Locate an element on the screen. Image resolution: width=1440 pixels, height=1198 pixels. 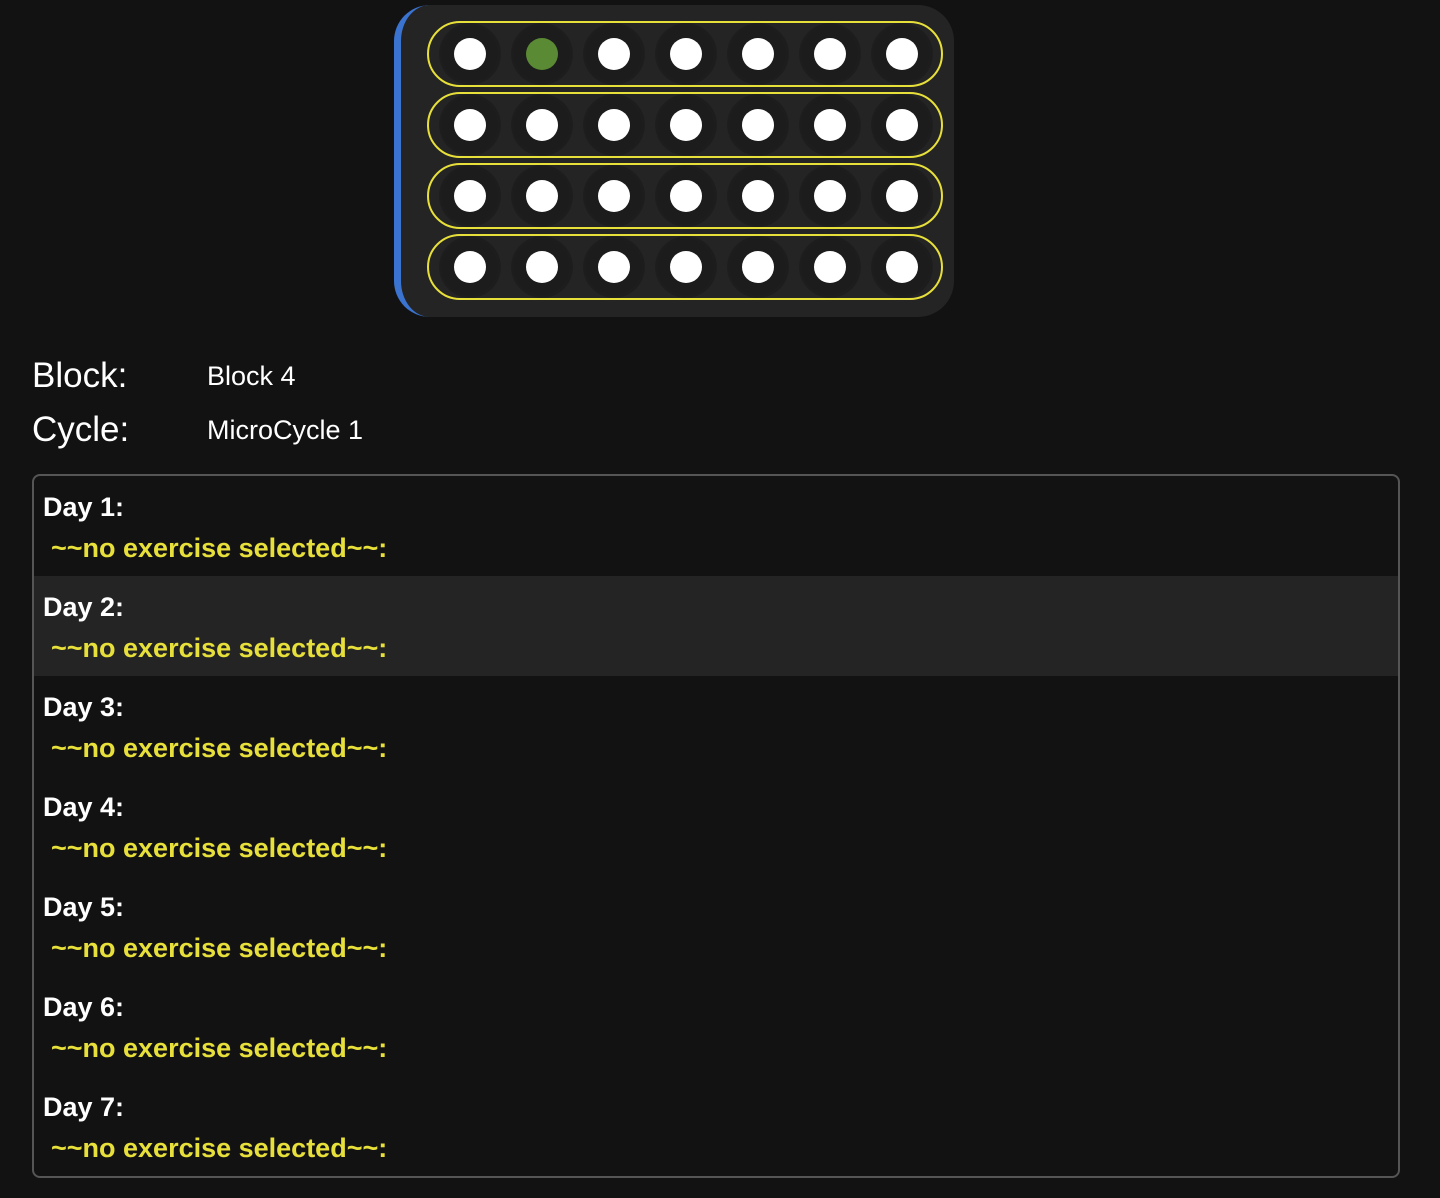
day-item: Day 6: ~~no exercise selected~~: is located at coordinates (716, 1026).